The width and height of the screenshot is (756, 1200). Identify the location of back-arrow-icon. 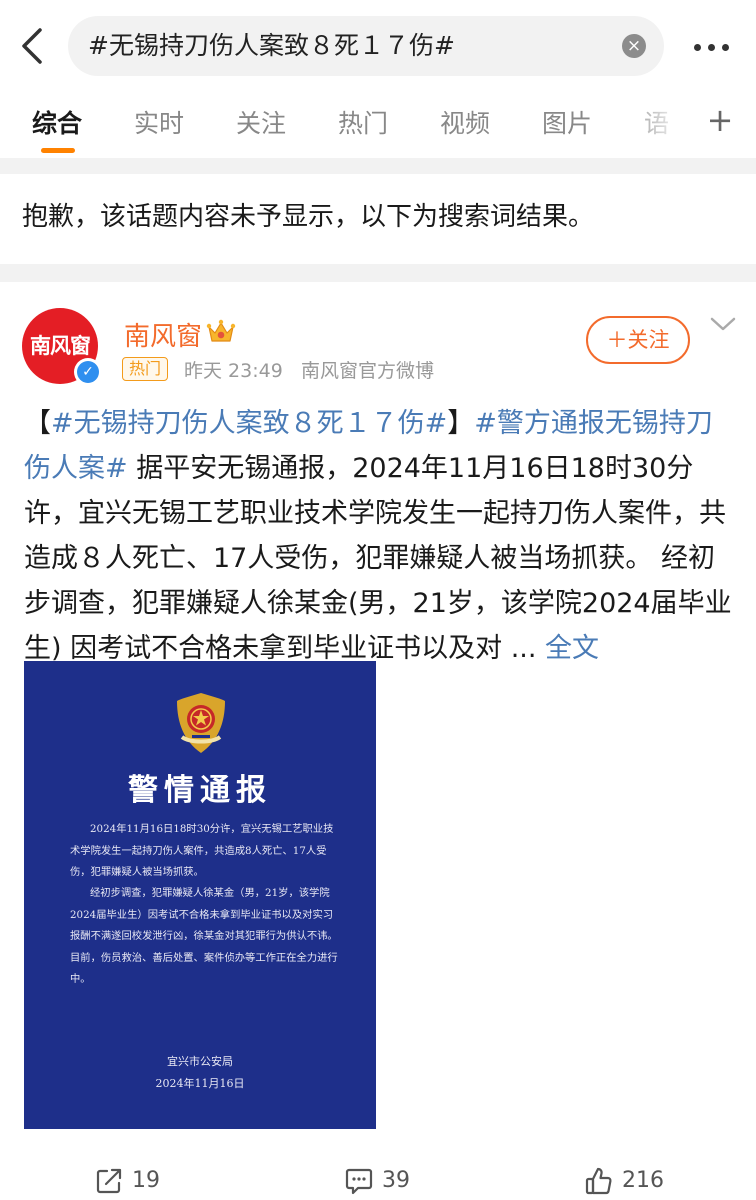
(34, 46).